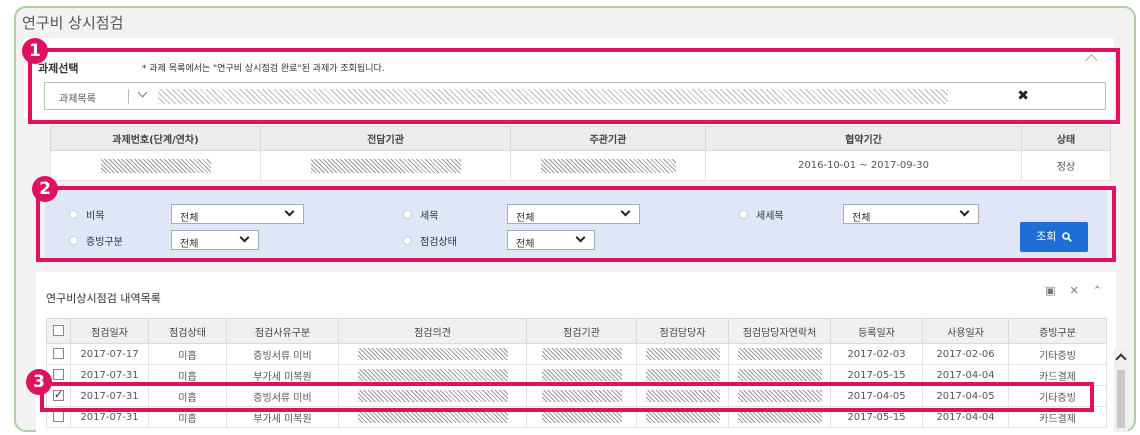 This screenshot has height=435, width=1140. I want to click on column-header: 증빙구분, so click(1057, 331).